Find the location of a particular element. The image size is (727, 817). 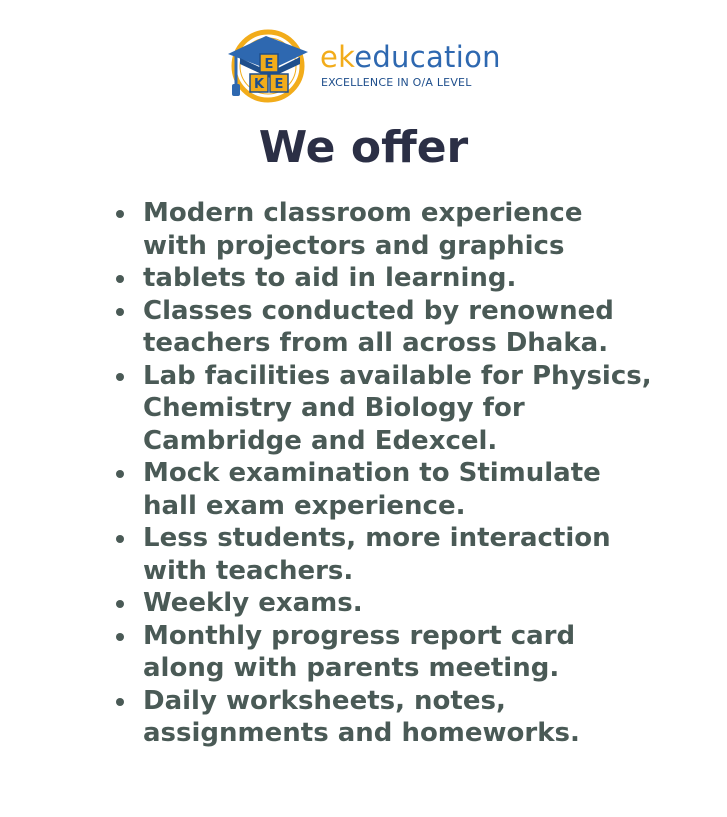

offer-line: Weekly exams. is located at coordinates (253, 603).